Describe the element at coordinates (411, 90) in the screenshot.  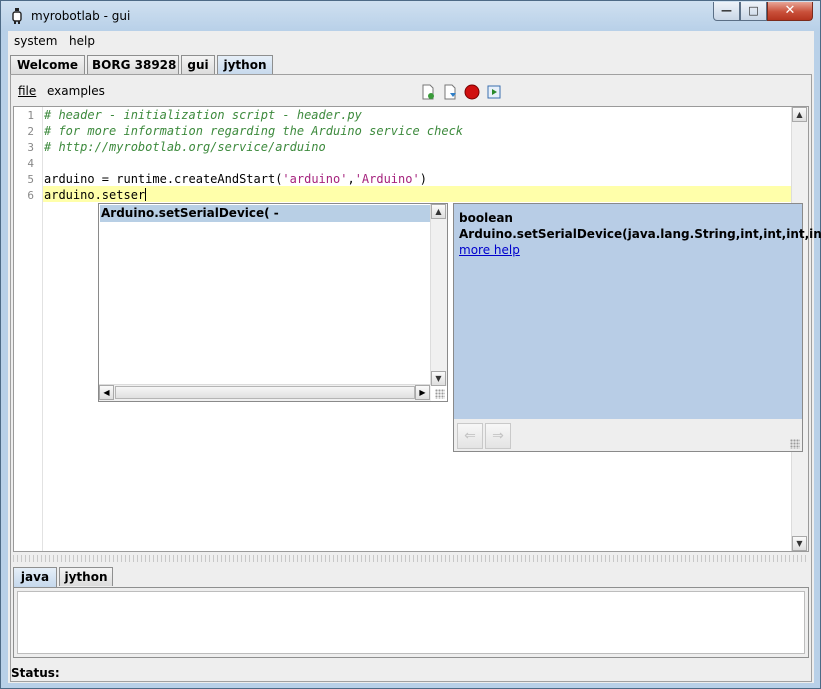
I see `editor-toolbar: file examples` at that location.